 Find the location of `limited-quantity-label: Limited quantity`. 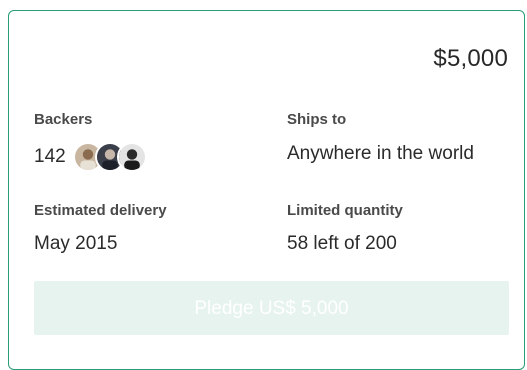

limited-quantity-label: Limited quantity is located at coordinates (345, 210).